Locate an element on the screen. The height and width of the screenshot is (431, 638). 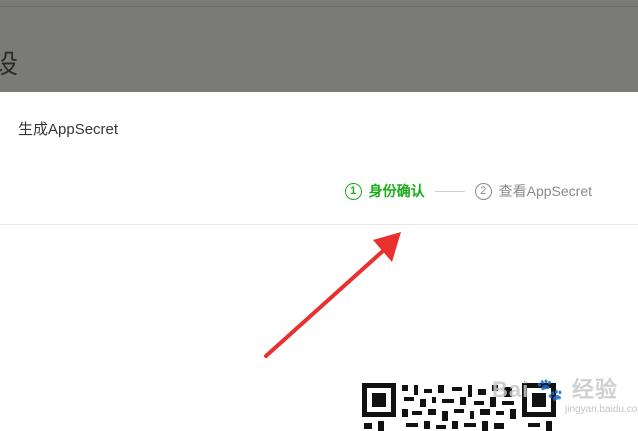
red-arrow-annotation is located at coordinates (332, 295).